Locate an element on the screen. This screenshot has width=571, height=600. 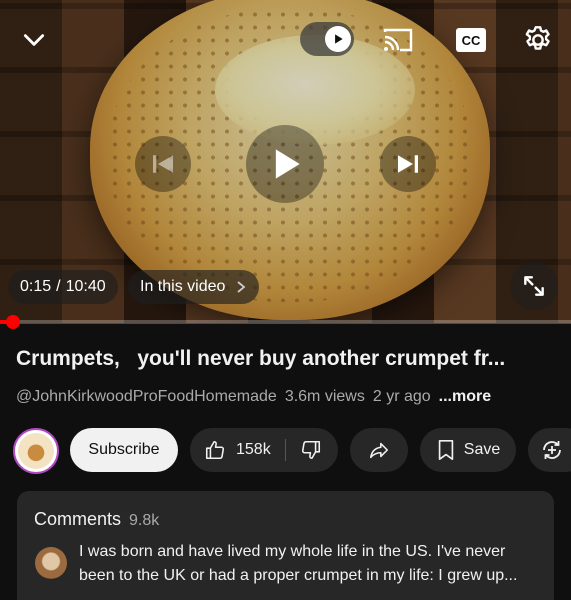
time-total: 10:40 is located at coordinates (85, 286).